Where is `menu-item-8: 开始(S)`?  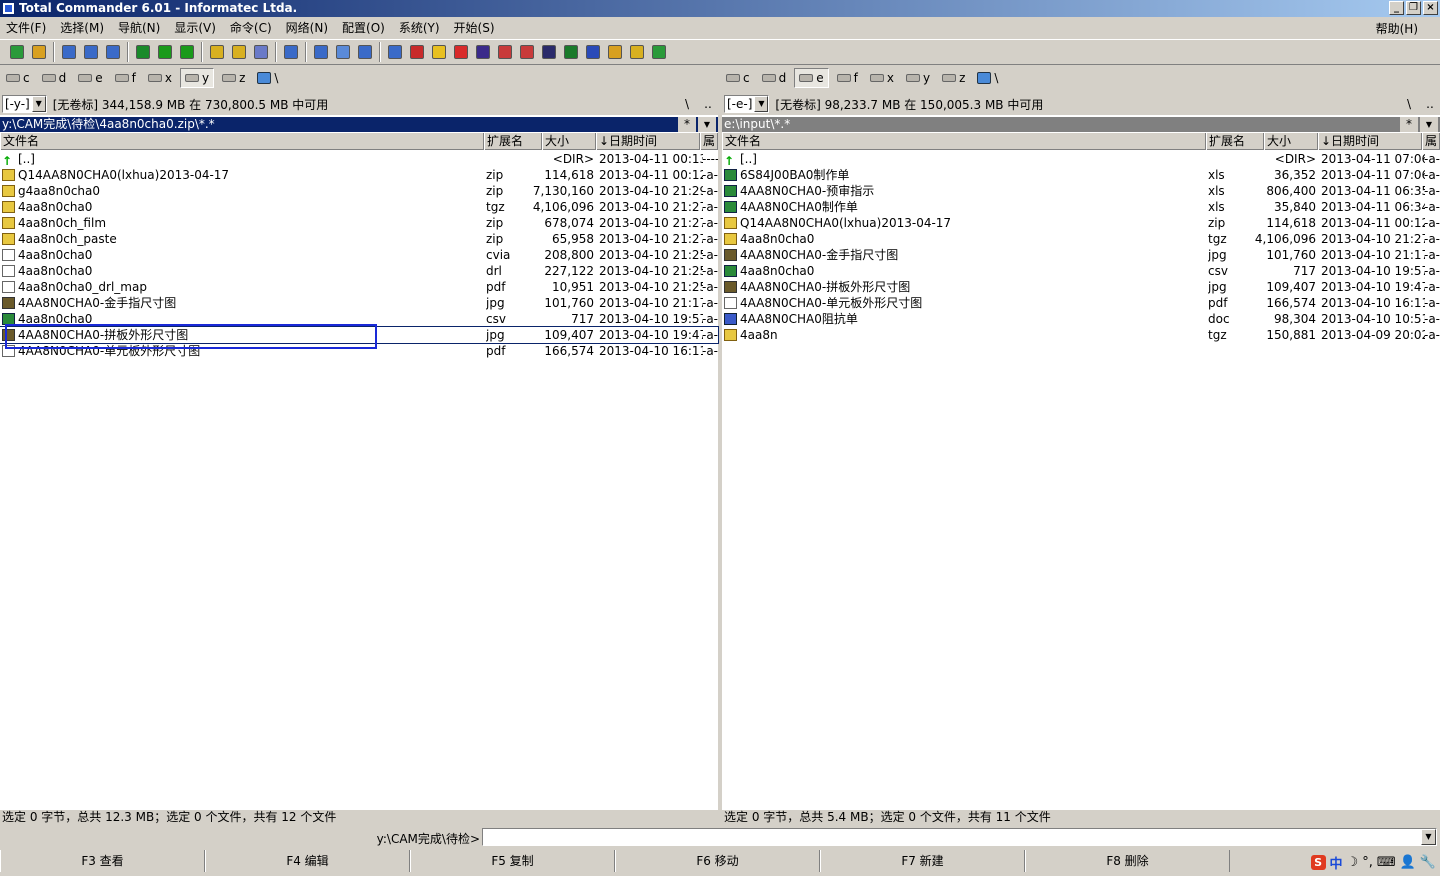
menu-item-8: 开始(S) is located at coordinates (474, 27).